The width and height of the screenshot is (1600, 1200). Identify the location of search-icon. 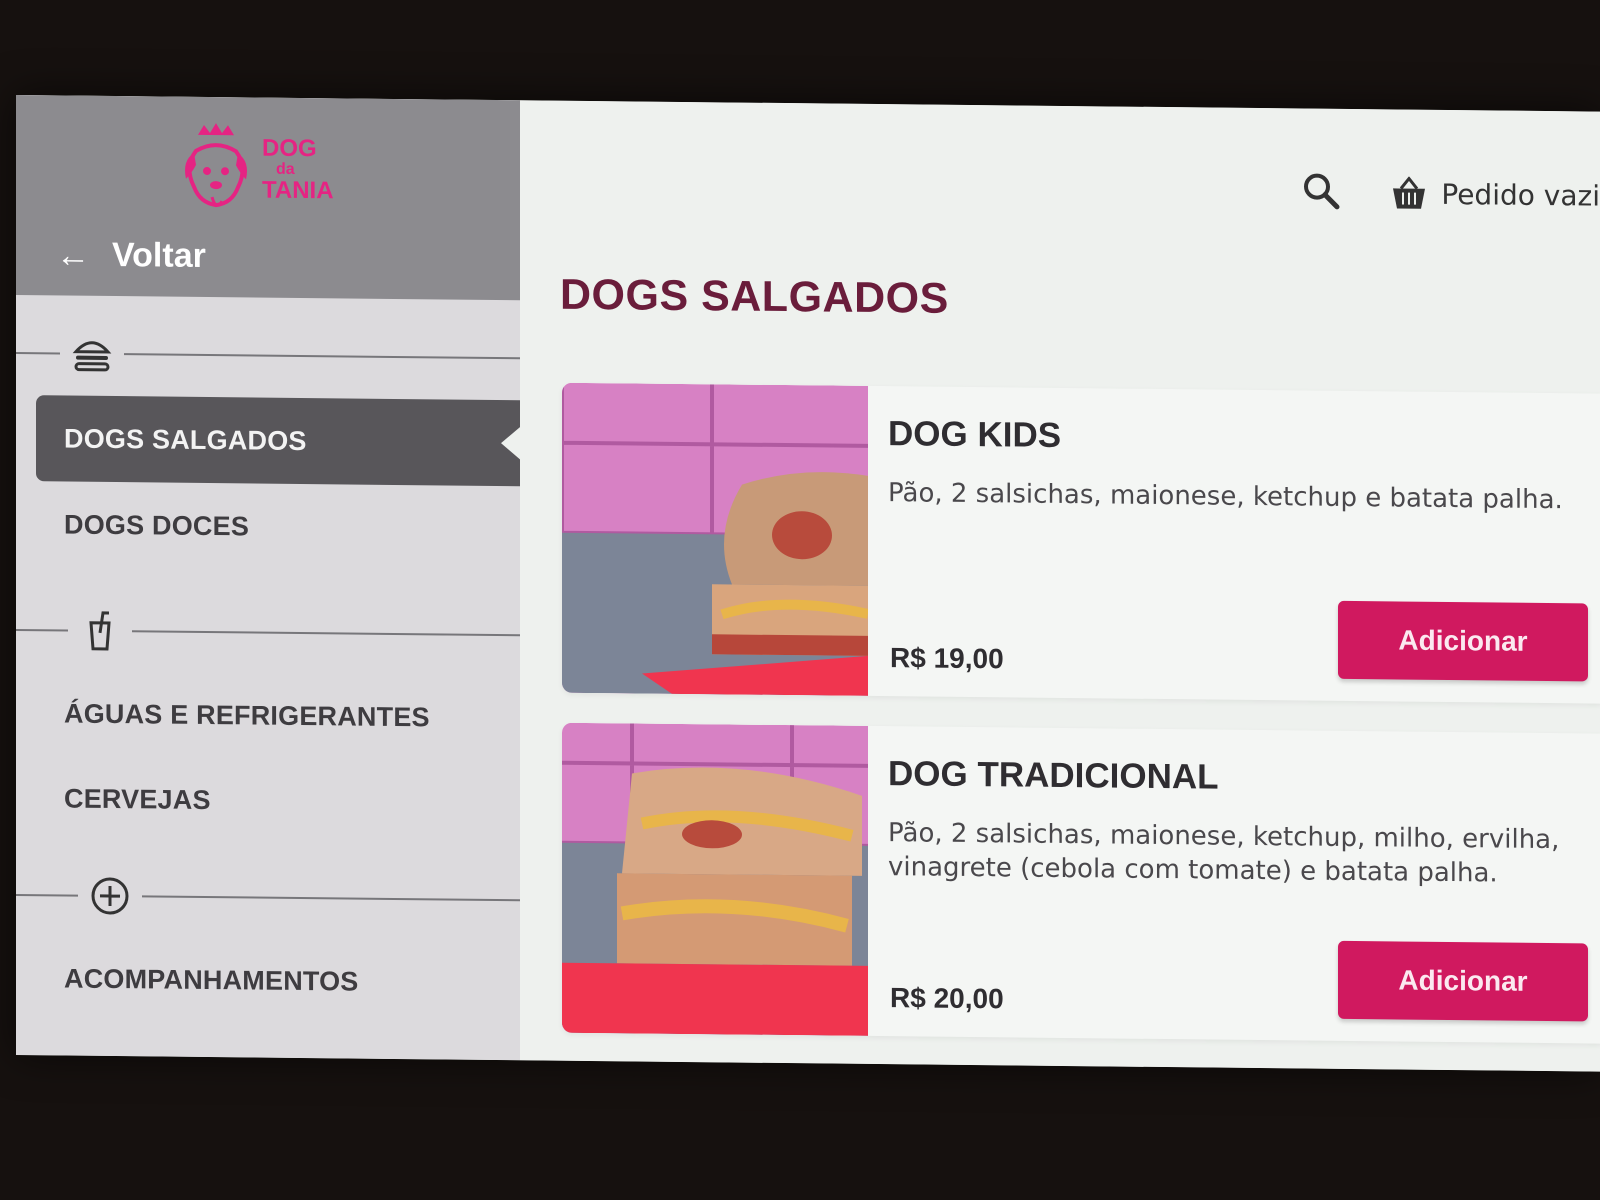
(1321, 192).